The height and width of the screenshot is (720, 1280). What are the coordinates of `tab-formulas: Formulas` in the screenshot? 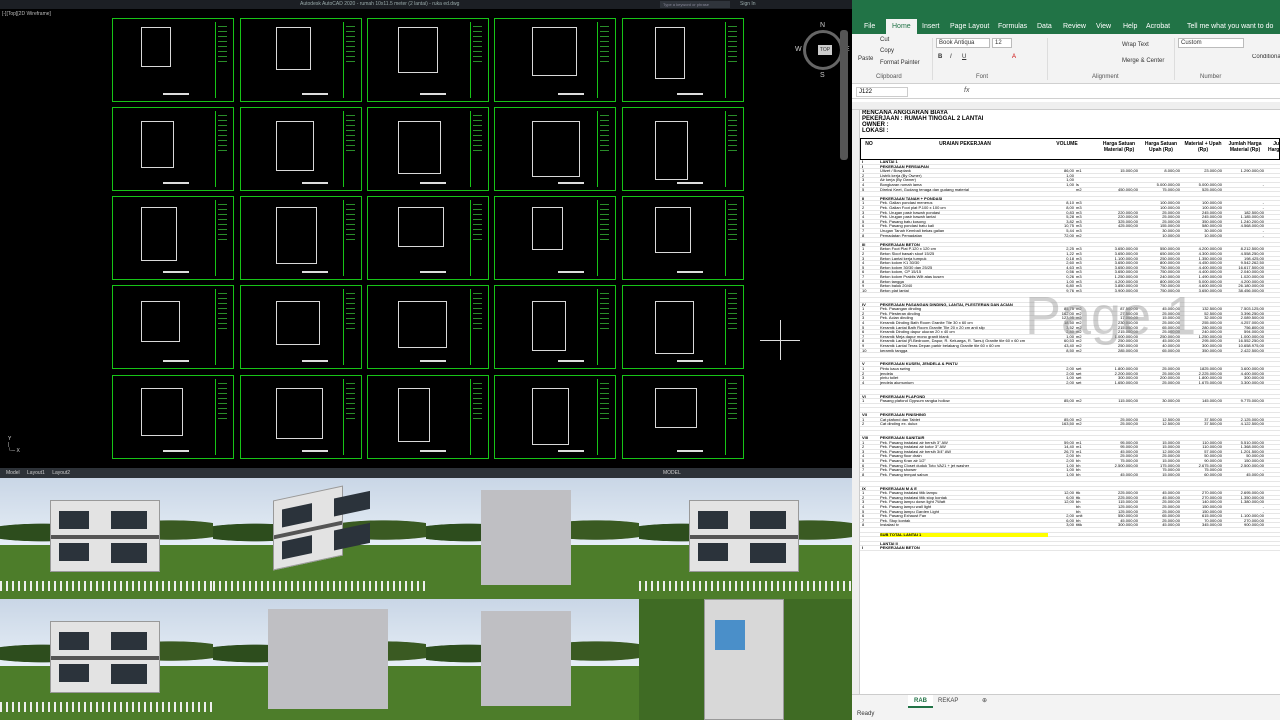 It's located at (1012, 26).